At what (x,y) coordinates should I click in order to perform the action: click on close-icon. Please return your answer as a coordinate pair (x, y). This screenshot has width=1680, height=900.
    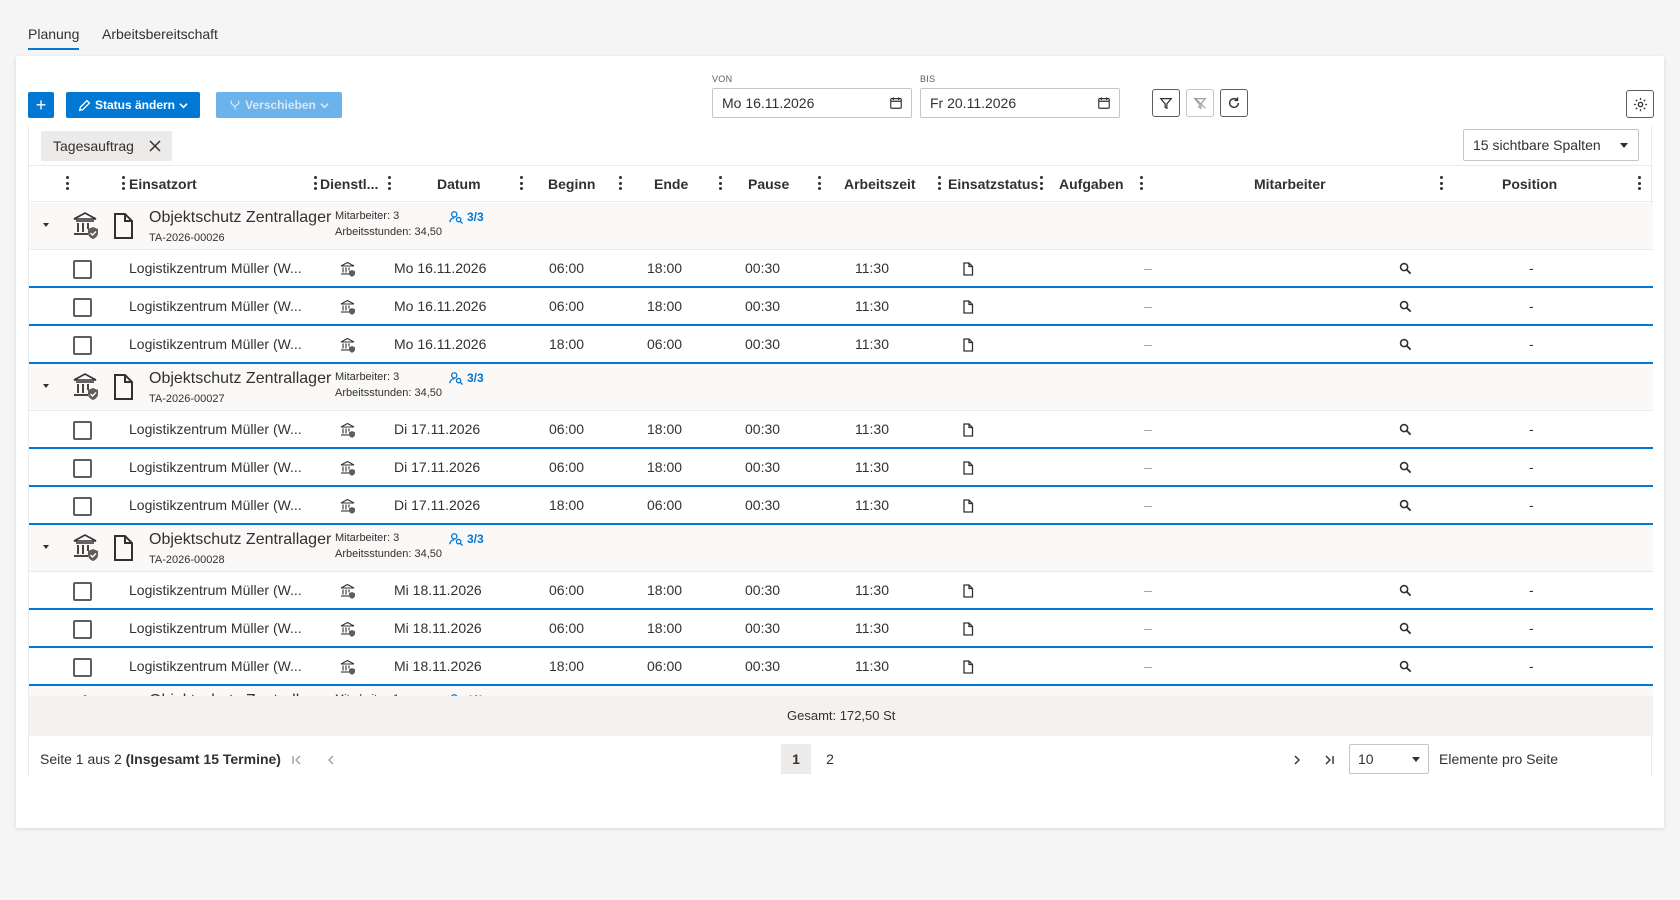
    Looking at the image, I should click on (155, 146).